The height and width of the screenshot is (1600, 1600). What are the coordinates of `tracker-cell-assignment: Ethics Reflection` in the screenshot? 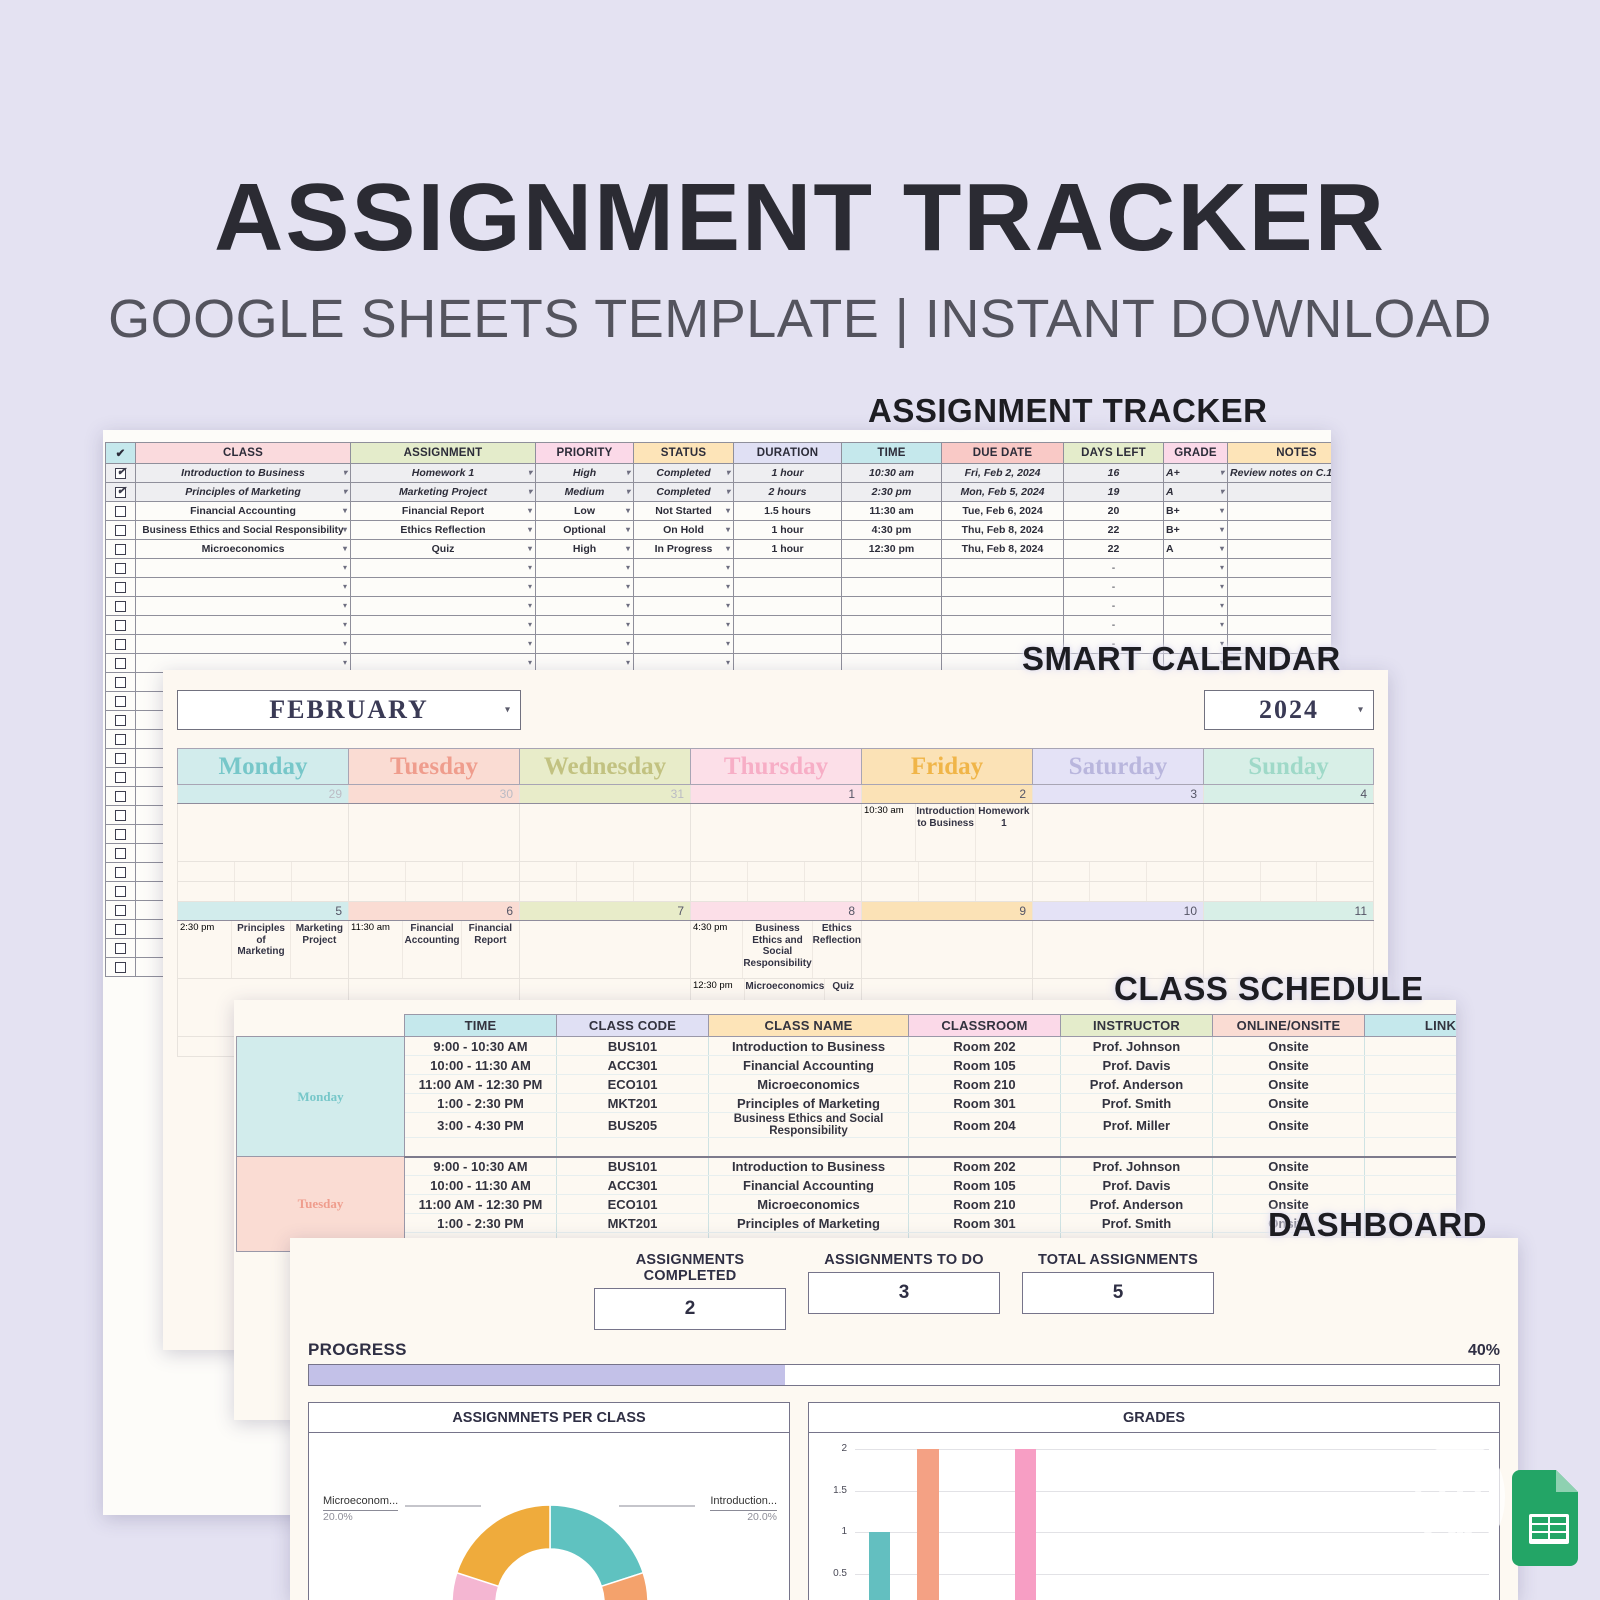 It's located at (443, 530).